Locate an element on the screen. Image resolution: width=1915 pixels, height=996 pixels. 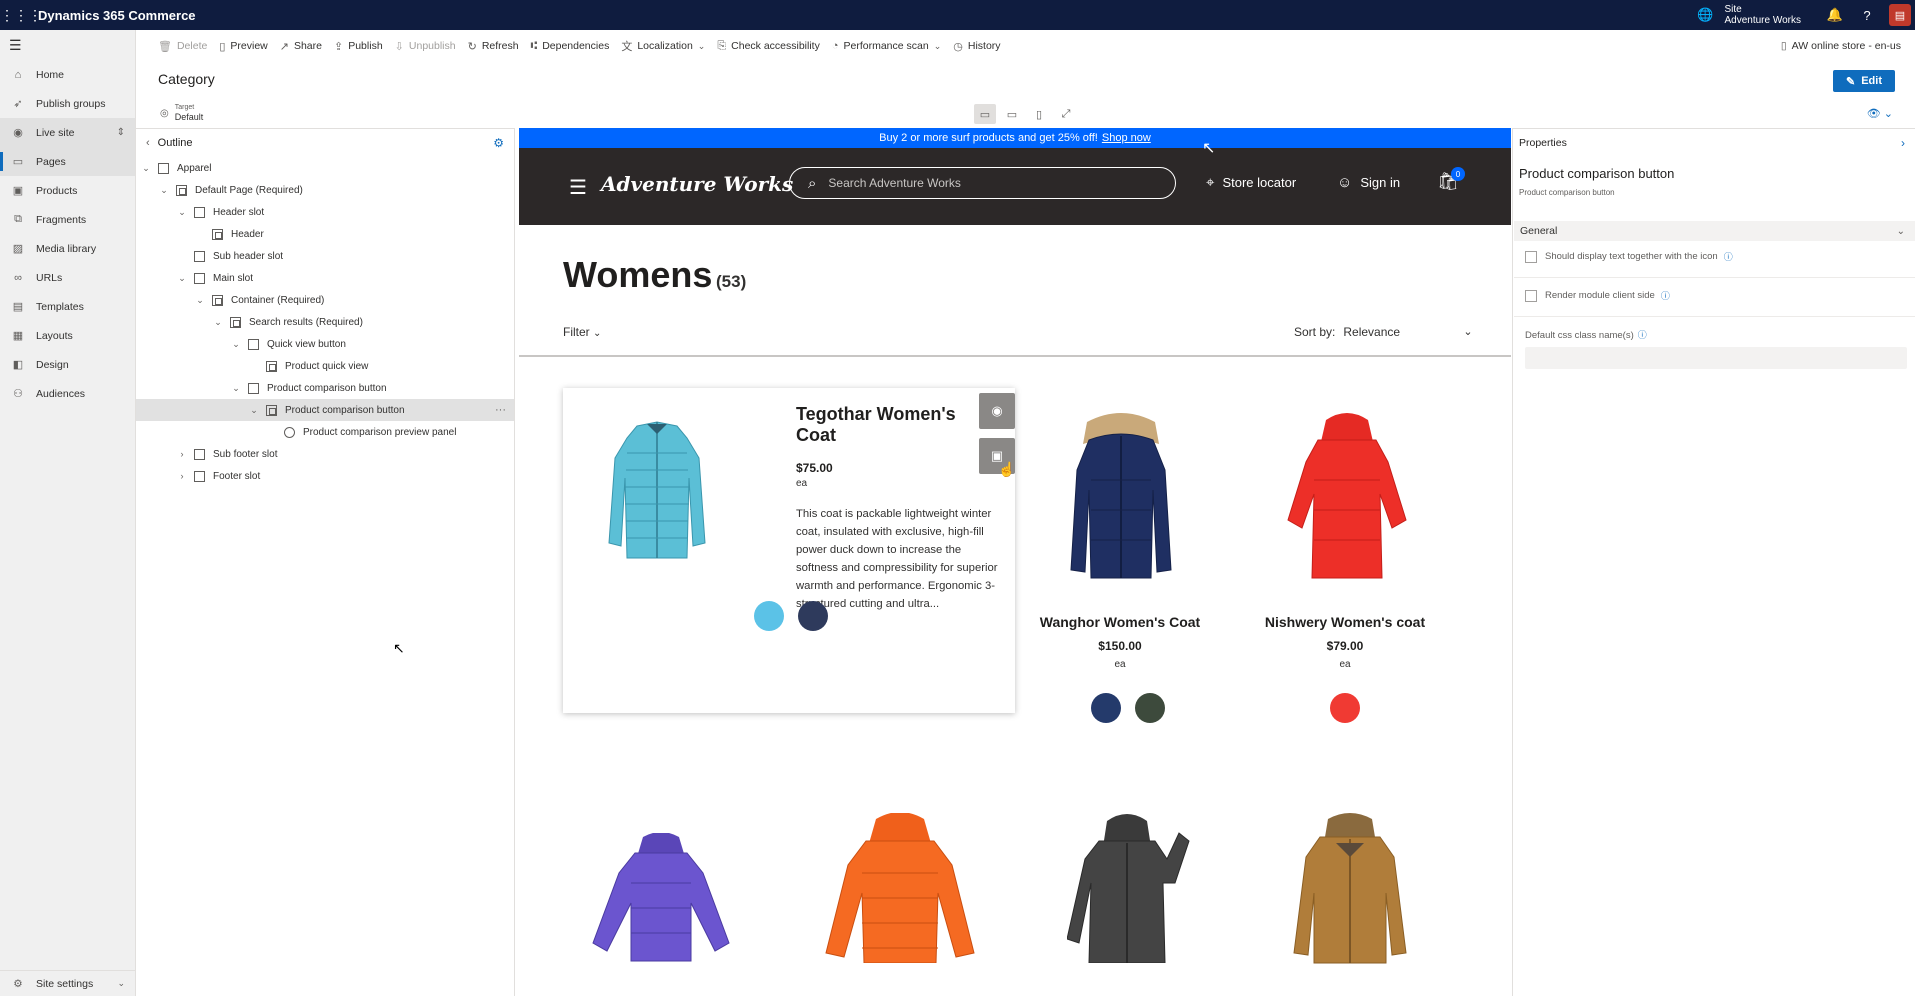
tree-row: Product quick view is located at coordinates (325, 366).